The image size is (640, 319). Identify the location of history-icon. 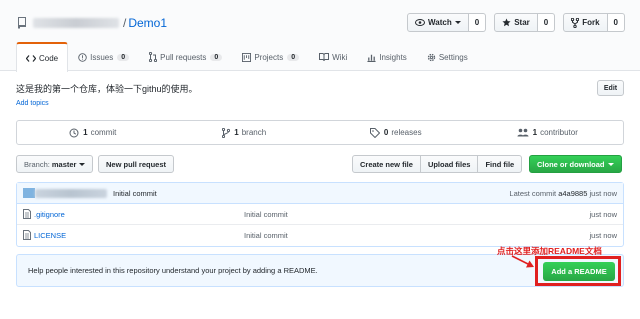
(74, 132).